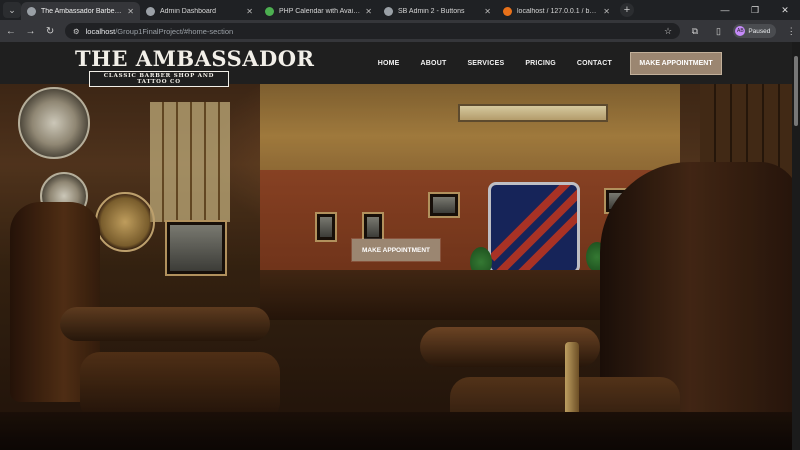 This screenshot has height=450, width=800. Describe the element at coordinates (740, 31) in the screenshot. I see `avatar: AB` at that location.